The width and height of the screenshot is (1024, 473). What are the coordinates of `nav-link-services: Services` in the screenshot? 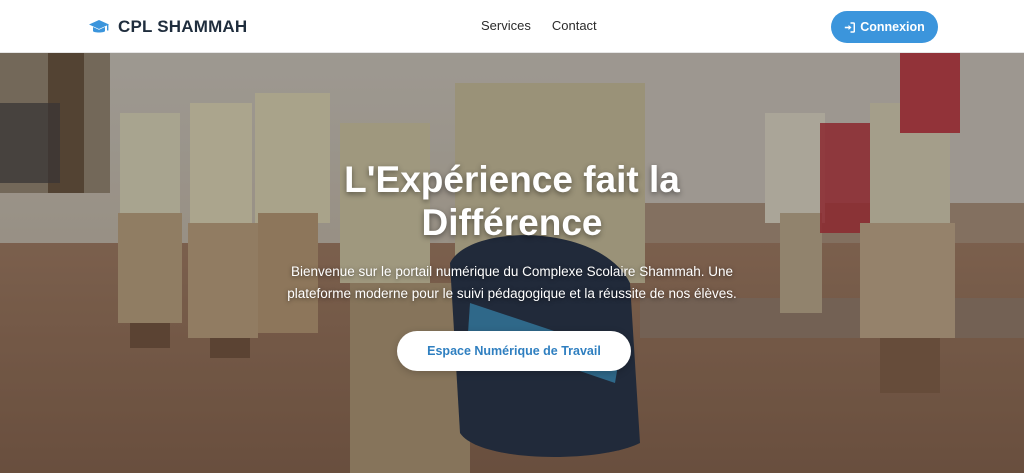 It's located at (506, 25).